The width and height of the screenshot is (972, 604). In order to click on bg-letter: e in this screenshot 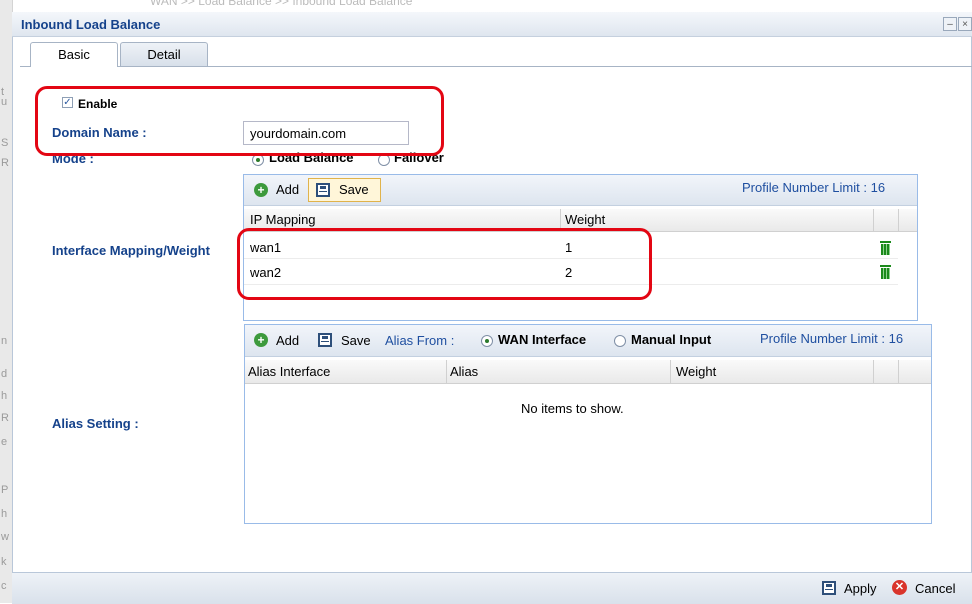, I will do `click(4, 442)`.